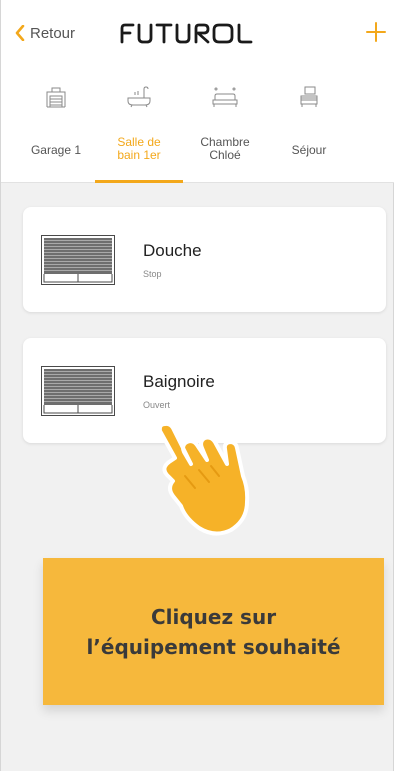 The image size is (394, 771). Describe the element at coordinates (225, 97) in the screenshot. I see `bed-icon` at that location.